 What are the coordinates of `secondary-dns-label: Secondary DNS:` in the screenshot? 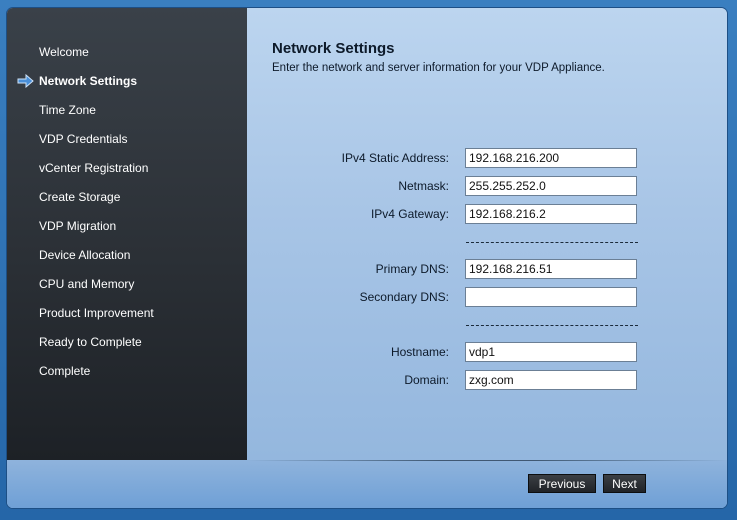 It's located at (404, 297).